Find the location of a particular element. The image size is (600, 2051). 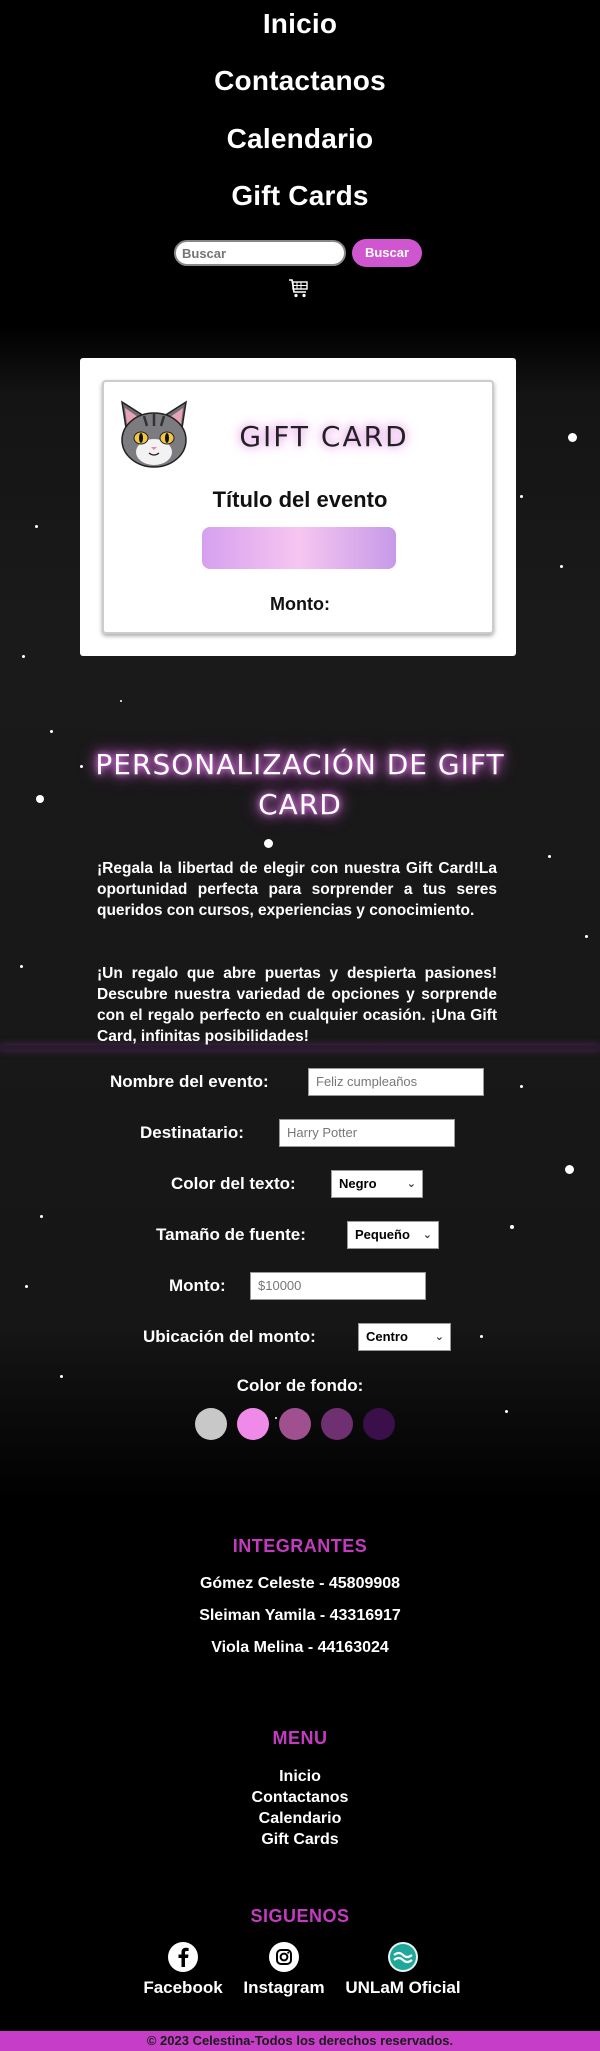

social-instagram: Instagram is located at coordinates (284, 1970).